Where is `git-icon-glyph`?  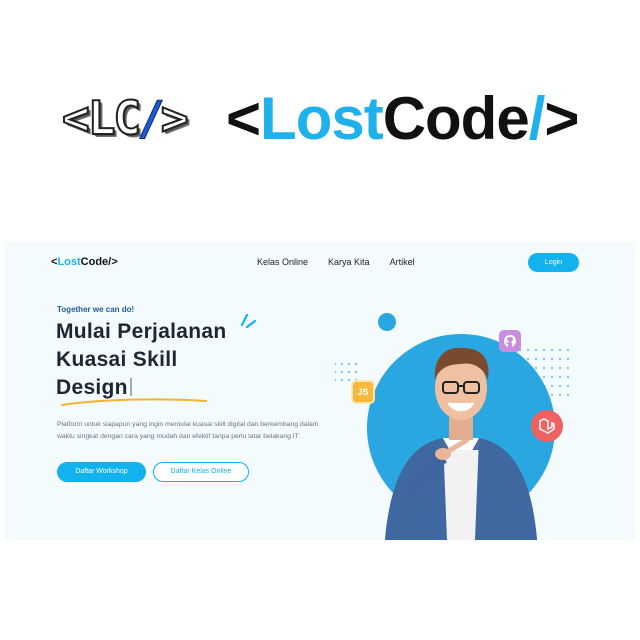
git-icon-glyph is located at coordinates (510, 341).